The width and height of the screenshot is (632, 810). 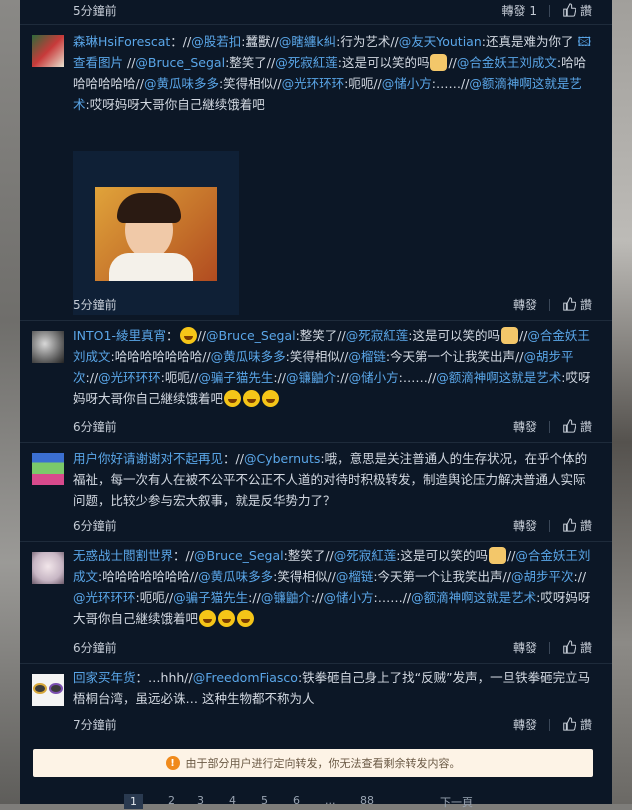 What do you see at coordinates (332, 11) in the screenshot?
I see `meta-row: 5分鐘前 轉發 1 讚` at bounding box center [332, 11].